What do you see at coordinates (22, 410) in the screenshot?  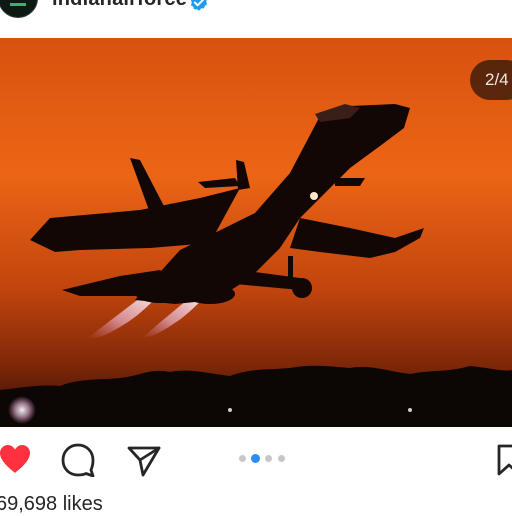 I see `runway-light` at bounding box center [22, 410].